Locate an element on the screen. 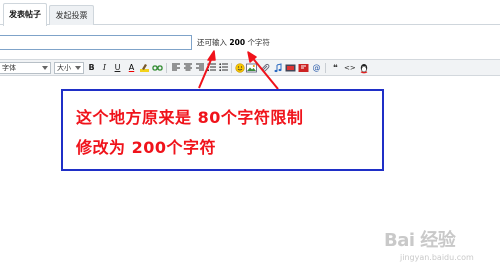 The height and width of the screenshot is (271, 500). title-input is located at coordinates (96, 42).